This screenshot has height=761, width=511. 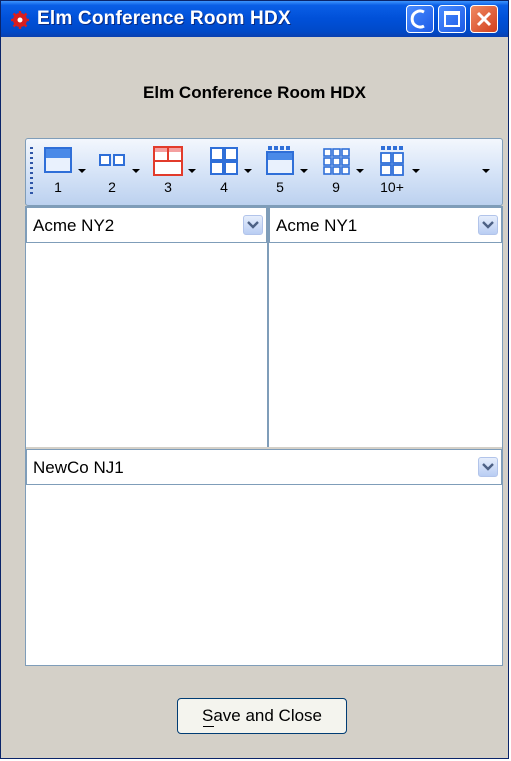 I want to click on window-title: Elm Conference Room HDX, so click(x=164, y=18).